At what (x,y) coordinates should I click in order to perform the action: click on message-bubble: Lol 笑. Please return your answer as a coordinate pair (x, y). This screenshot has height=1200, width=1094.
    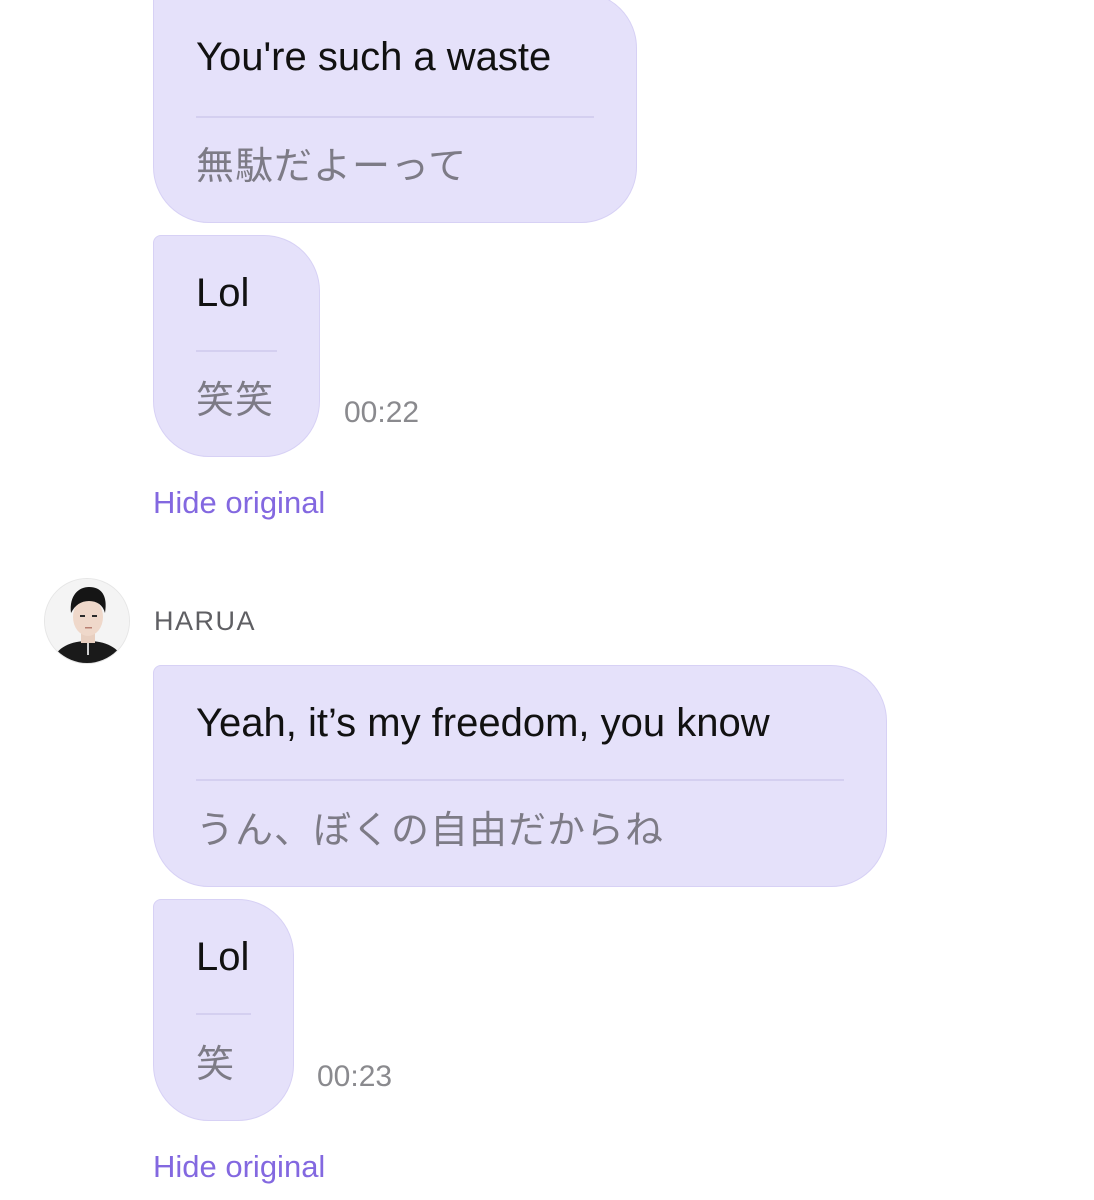
    Looking at the image, I should click on (223, 1010).